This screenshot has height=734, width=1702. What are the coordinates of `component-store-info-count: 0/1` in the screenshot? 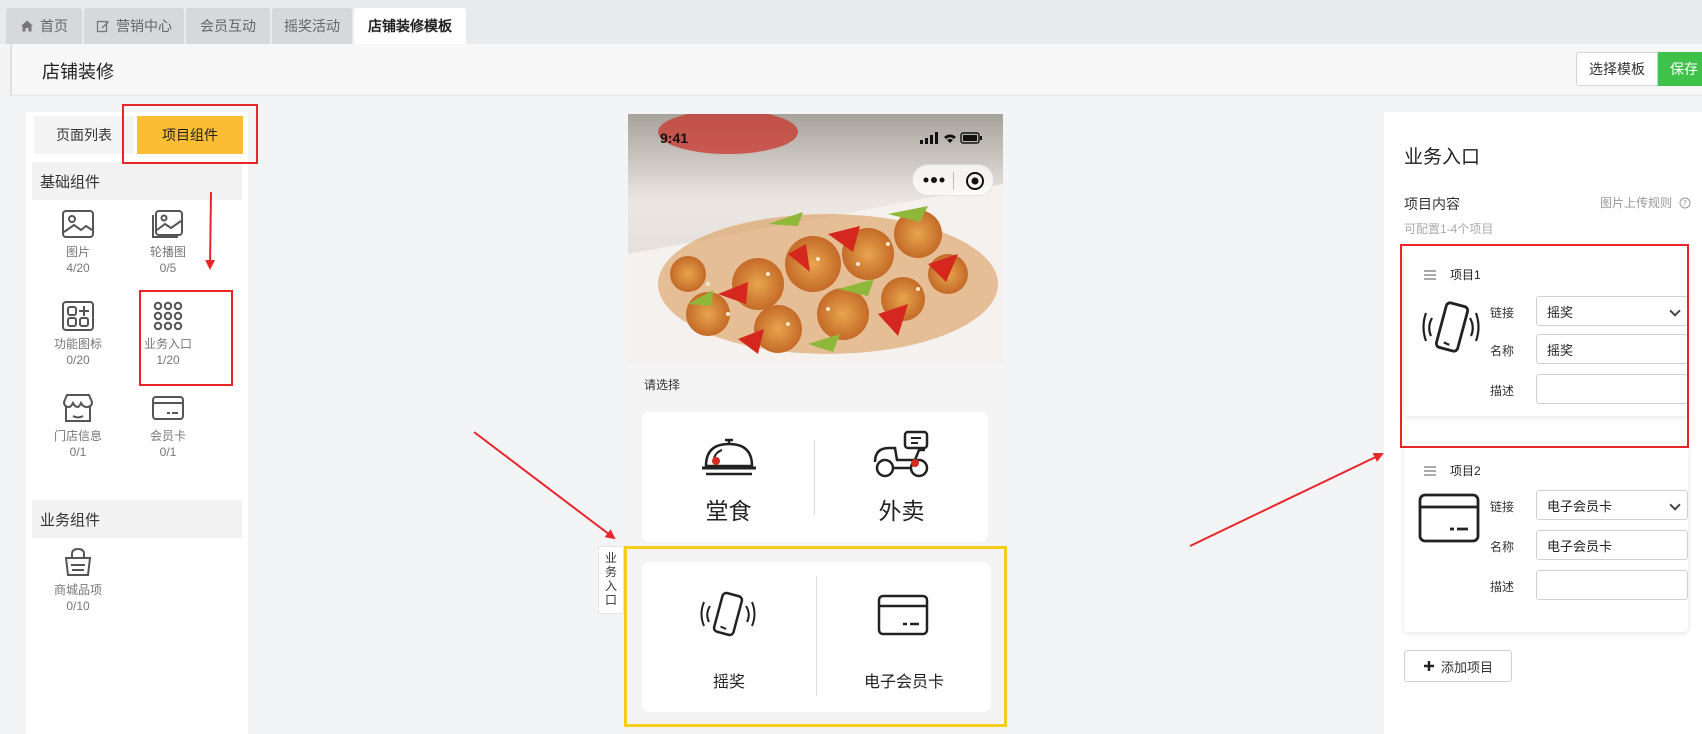 It's located at (78, 452).